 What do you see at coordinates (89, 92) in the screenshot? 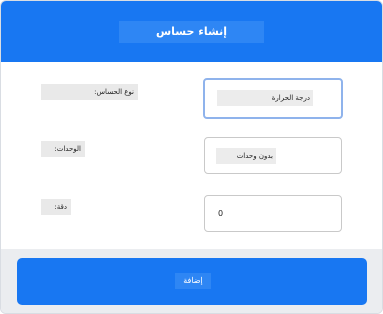
I see `sensor-type-label: نوع الحساس:` at bounding box center [89, 92].